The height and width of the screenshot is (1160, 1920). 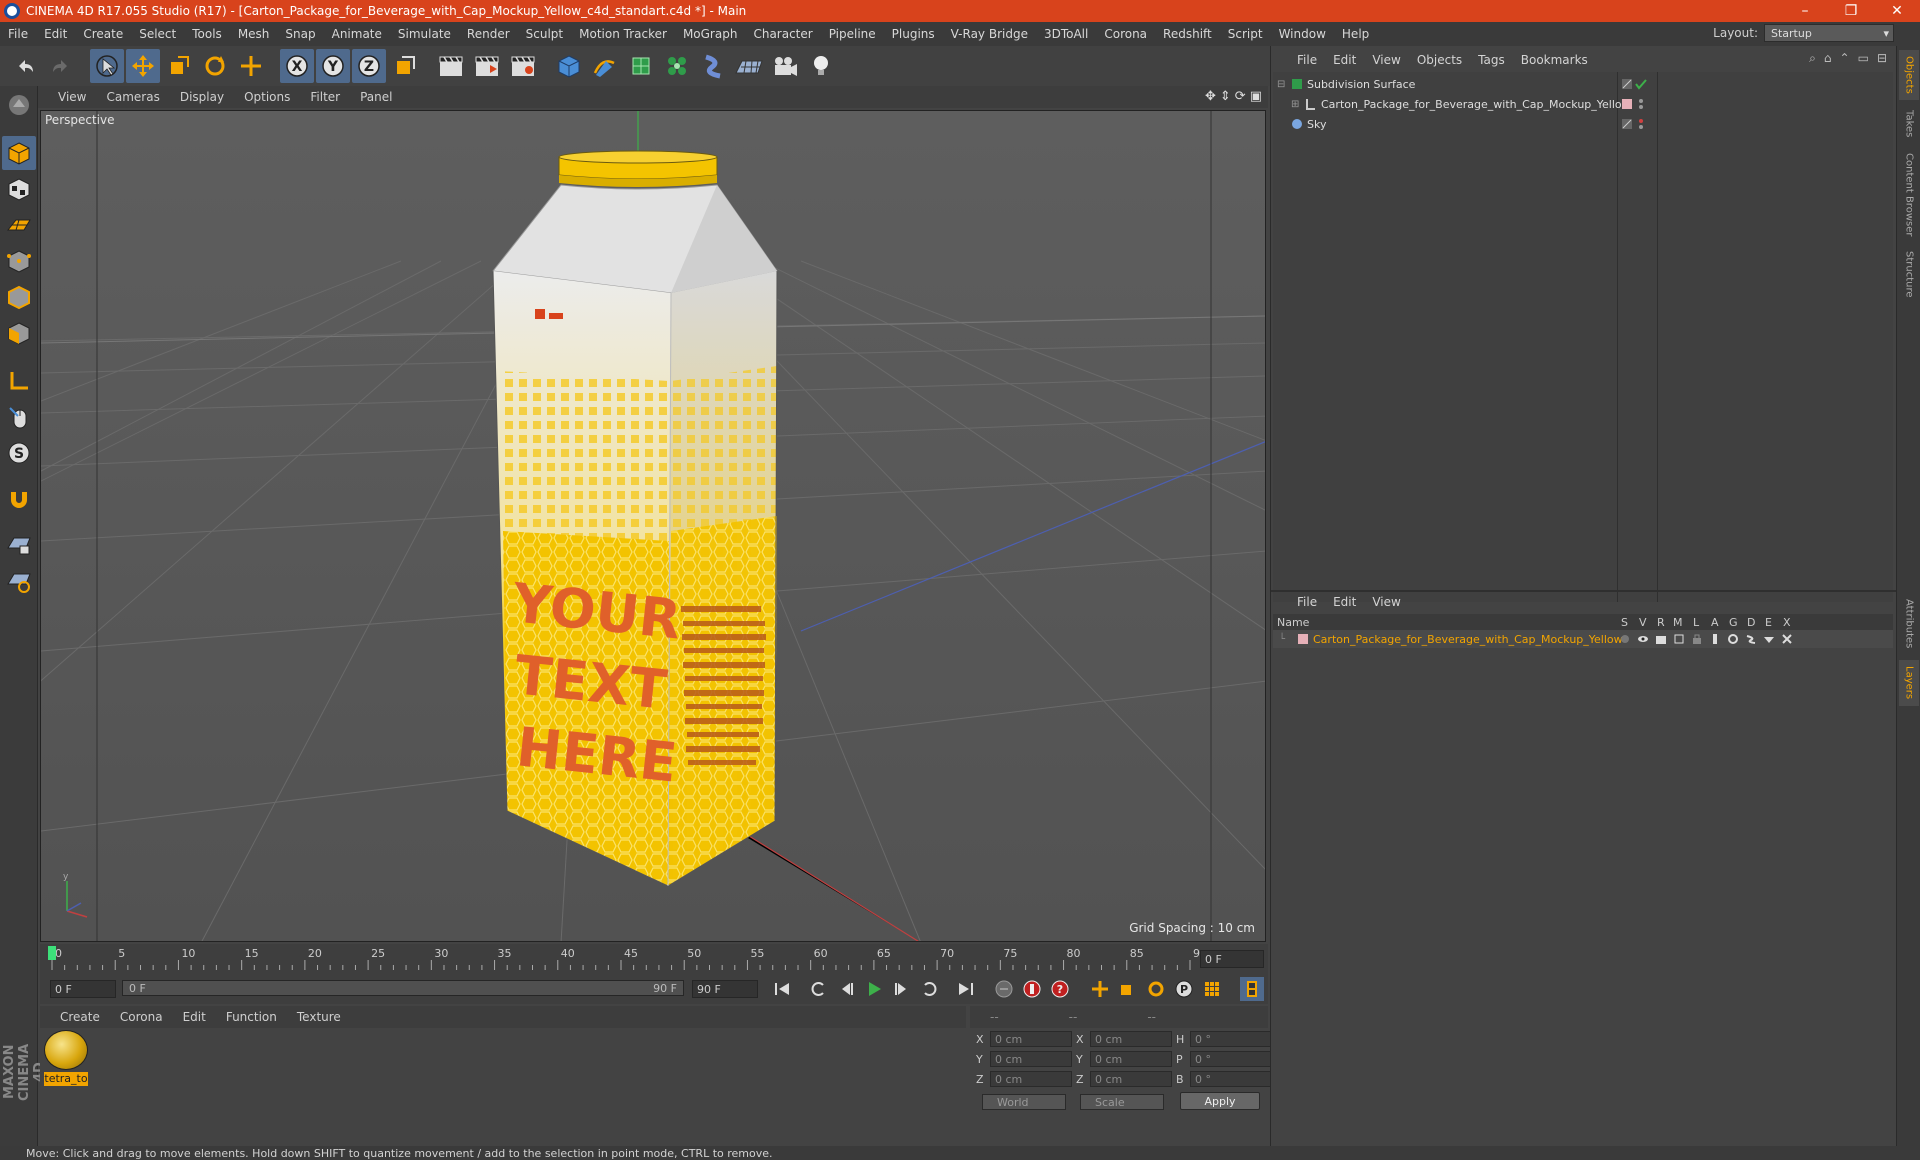 I want to click on visibility-dots-icon, so click(x=1641, y=104).